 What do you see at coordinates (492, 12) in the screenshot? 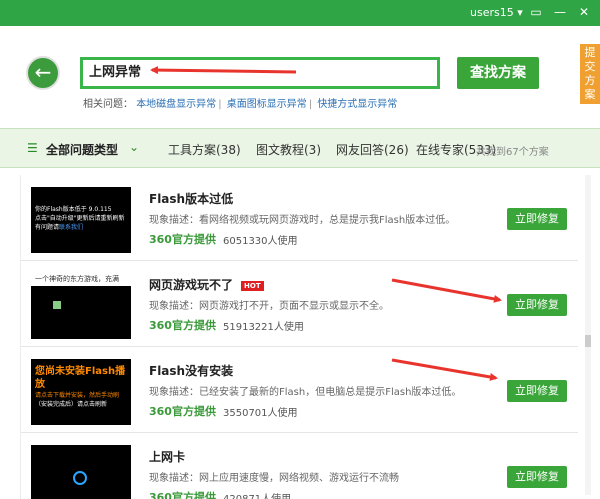
I see `user-name: users15` at bounding box center [492, 12].